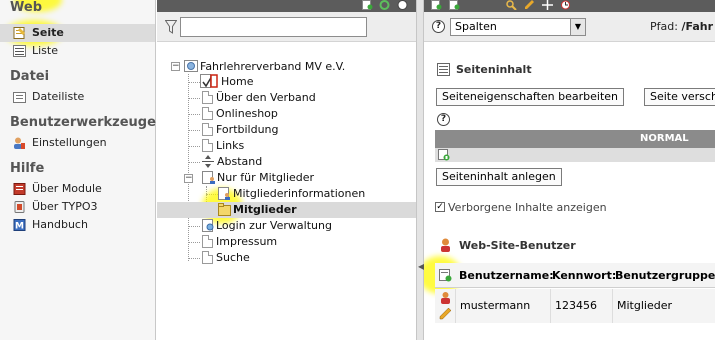  Describe the element at coordinates (77, 189) in the screenshot. I see `menu-item-ueber-module: Über Module` at that location.